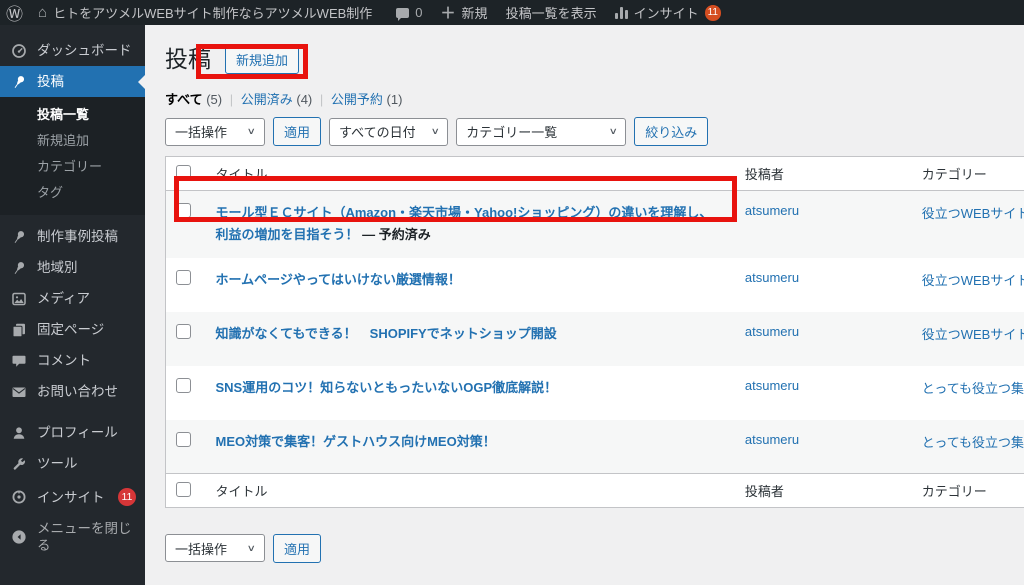 The width and height of the screenshot is (1024, 585). Describe the element at coordinates (541, 131) in the screenshot. I see `category-filter-select: カテゴリー一覧 ∨` at that location.